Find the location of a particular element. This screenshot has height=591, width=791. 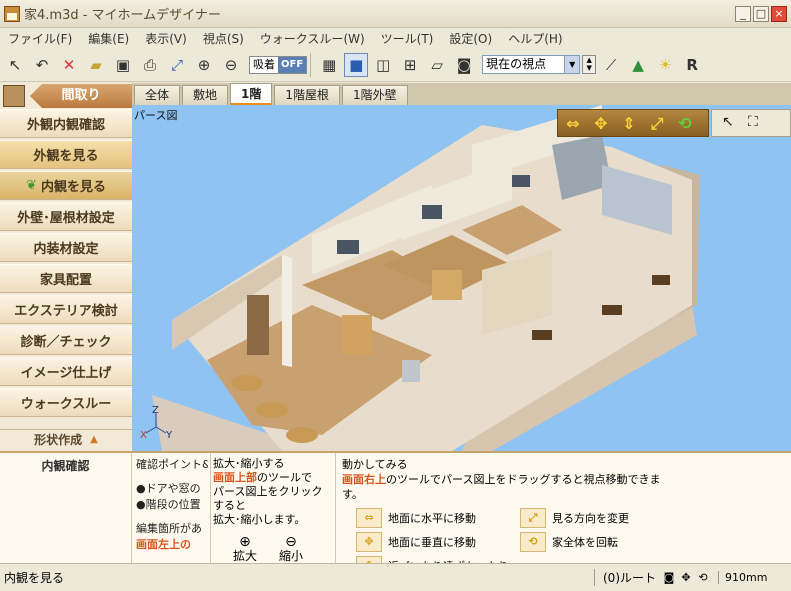

eraser-icon: ▱ is located at coordinates (437, 65).